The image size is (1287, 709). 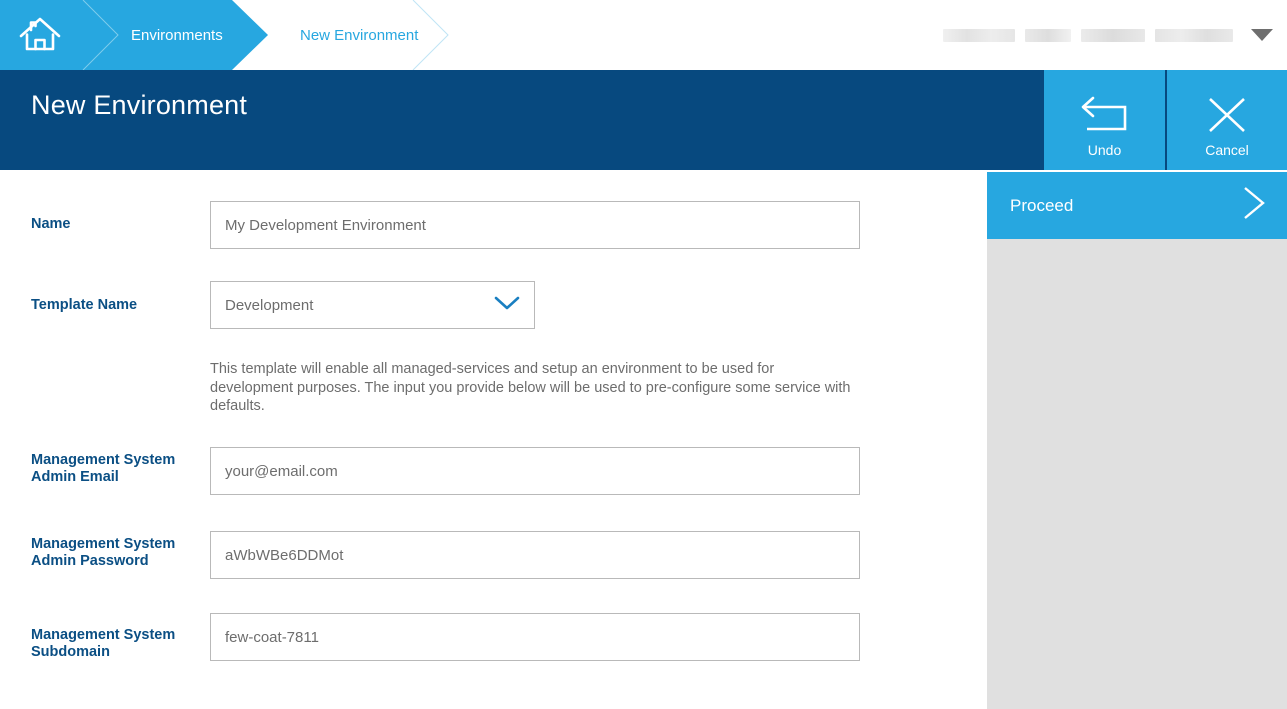 What do you see at coordinates (103, 468) in the screenshot?
I see `field-label-admin-email: Management System Admin Email` at bounding box center [103, 468].